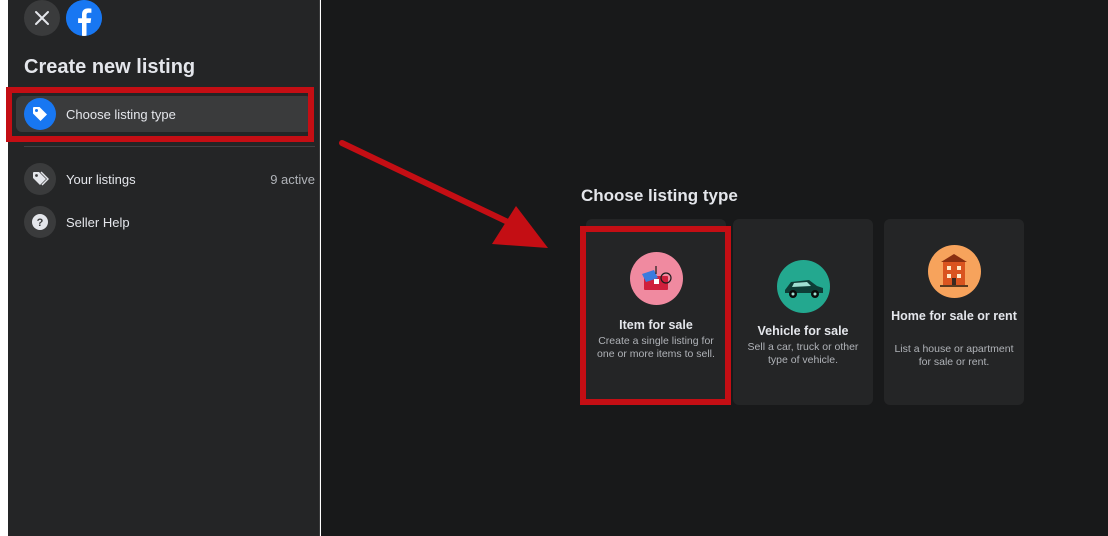 The image size is (1108, 536). What do you see at coordinates (443, 194) in the screenshot?
I see `annotation-arrow` at bounding box center [443, 194].